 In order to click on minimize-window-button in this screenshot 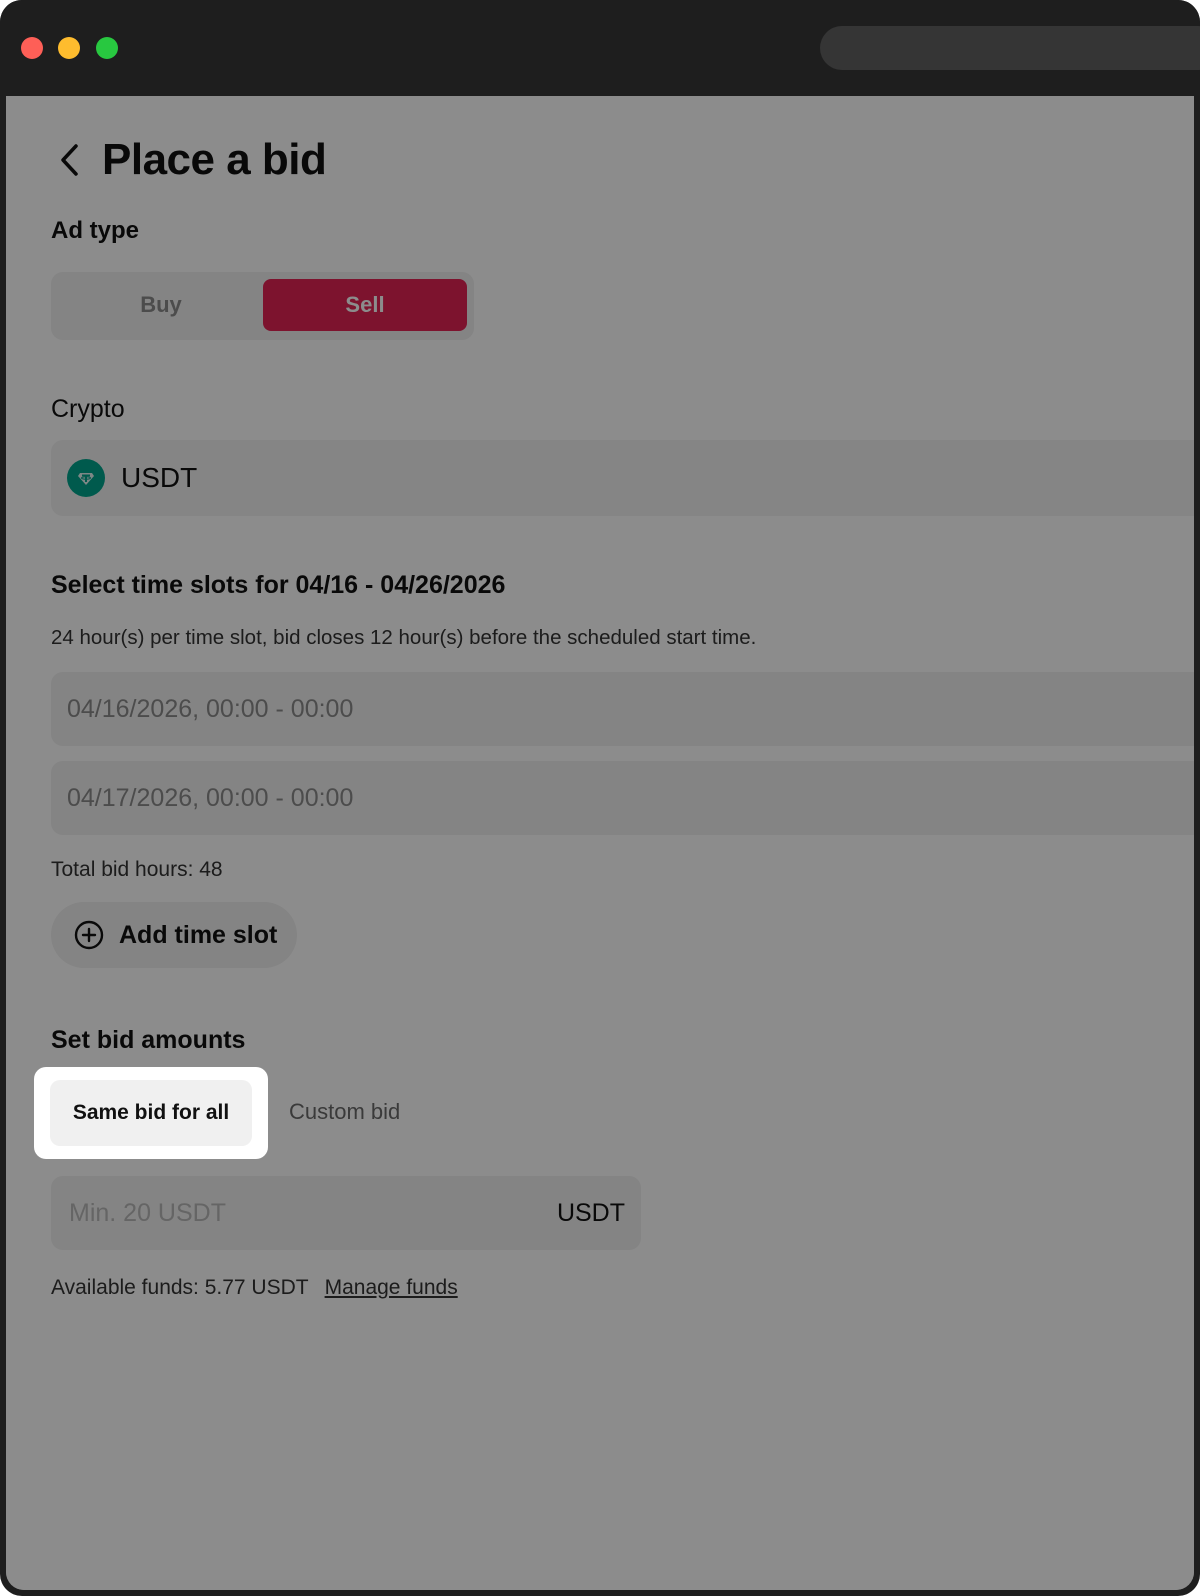, I will do `click(69, 48)`.